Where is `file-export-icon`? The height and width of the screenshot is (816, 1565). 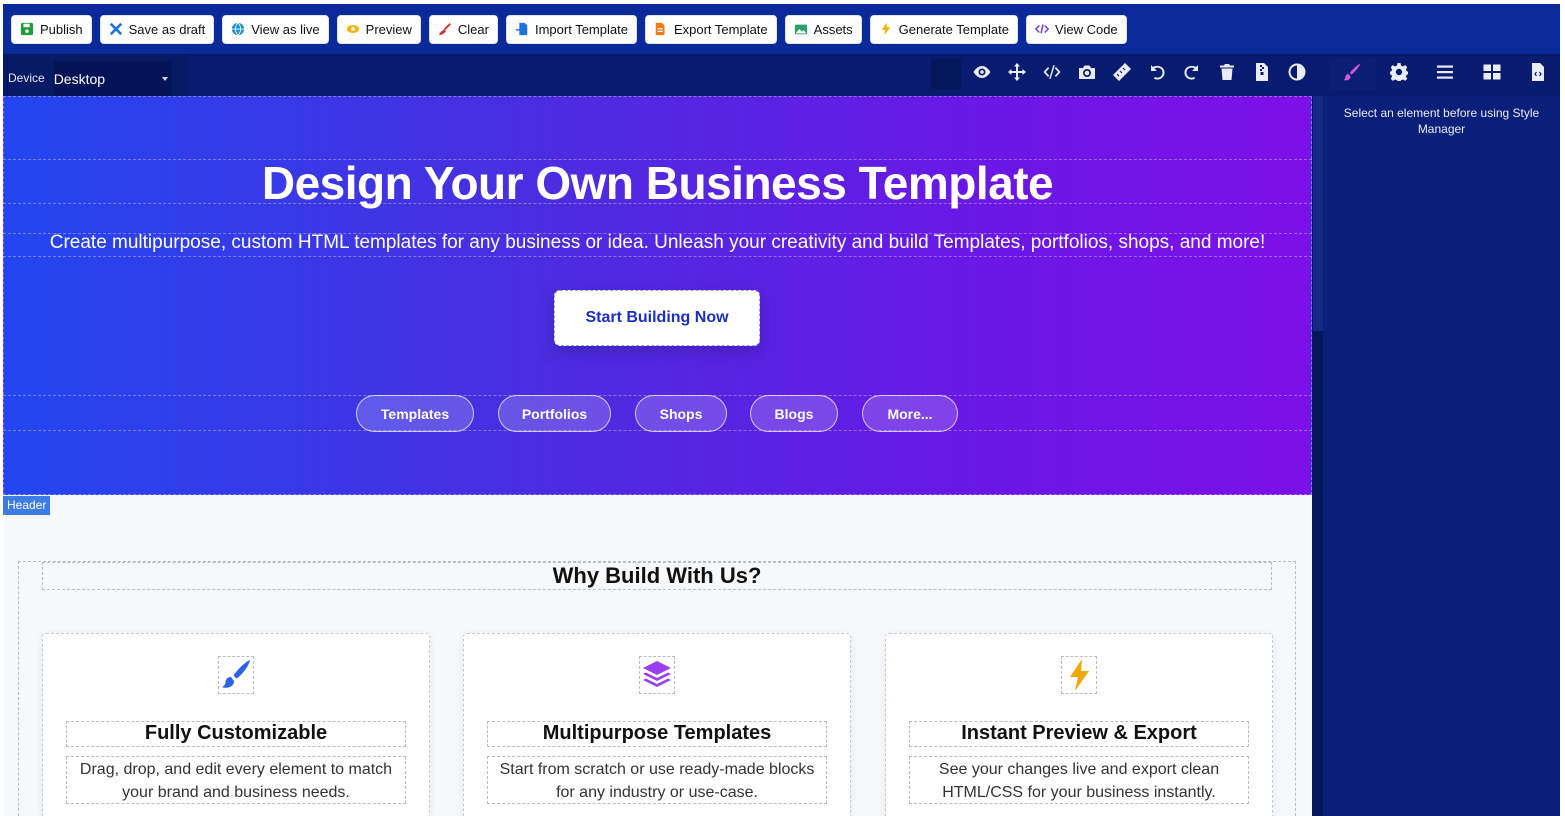
file-export-icon is located at coordinates (661, 29).